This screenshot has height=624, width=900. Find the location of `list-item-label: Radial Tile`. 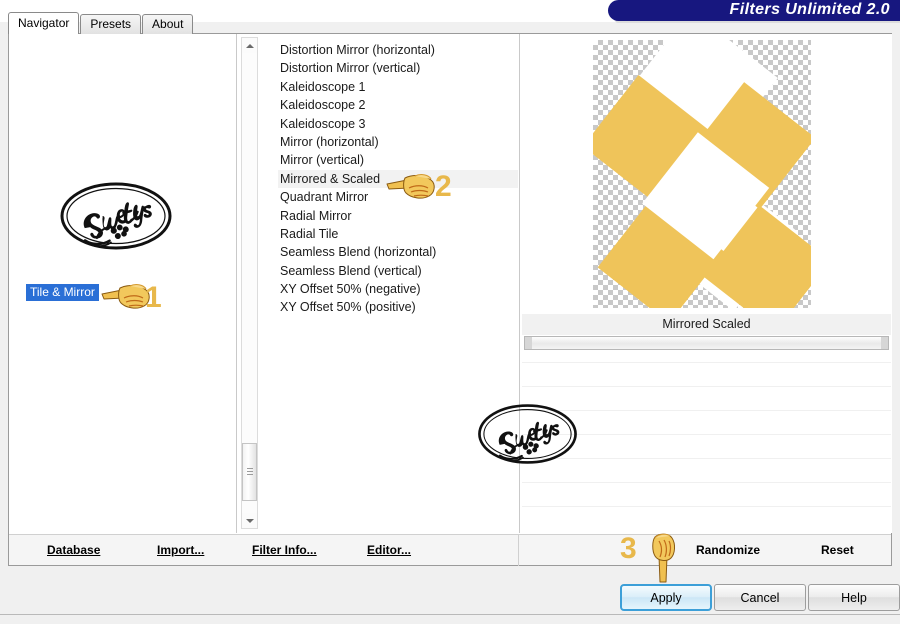

list-item-label: Radial Tile is located at coordinates (309, 233).